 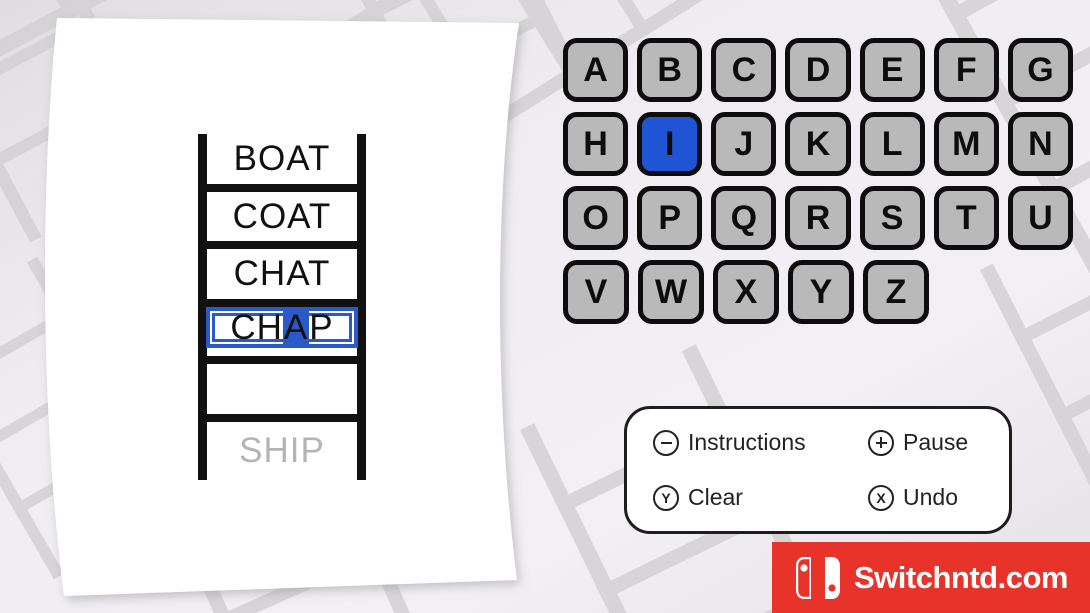 I want to click on hint-clear: Y Clear, so click(x=760, y=497).